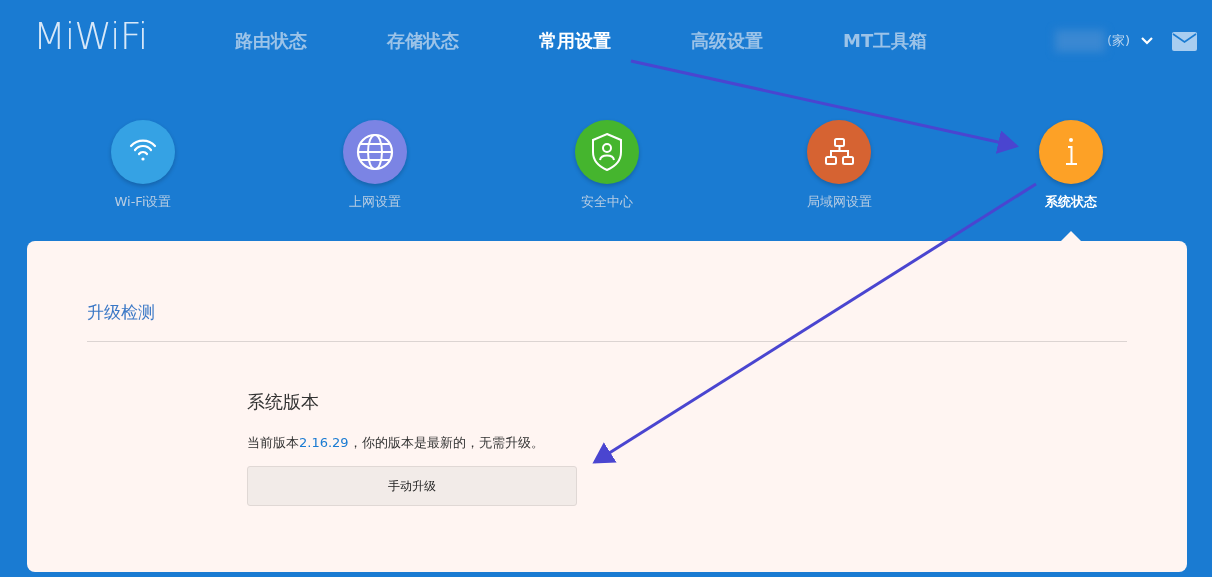  I want to click on nav-tab: MT工具箱, so click(919, 41).